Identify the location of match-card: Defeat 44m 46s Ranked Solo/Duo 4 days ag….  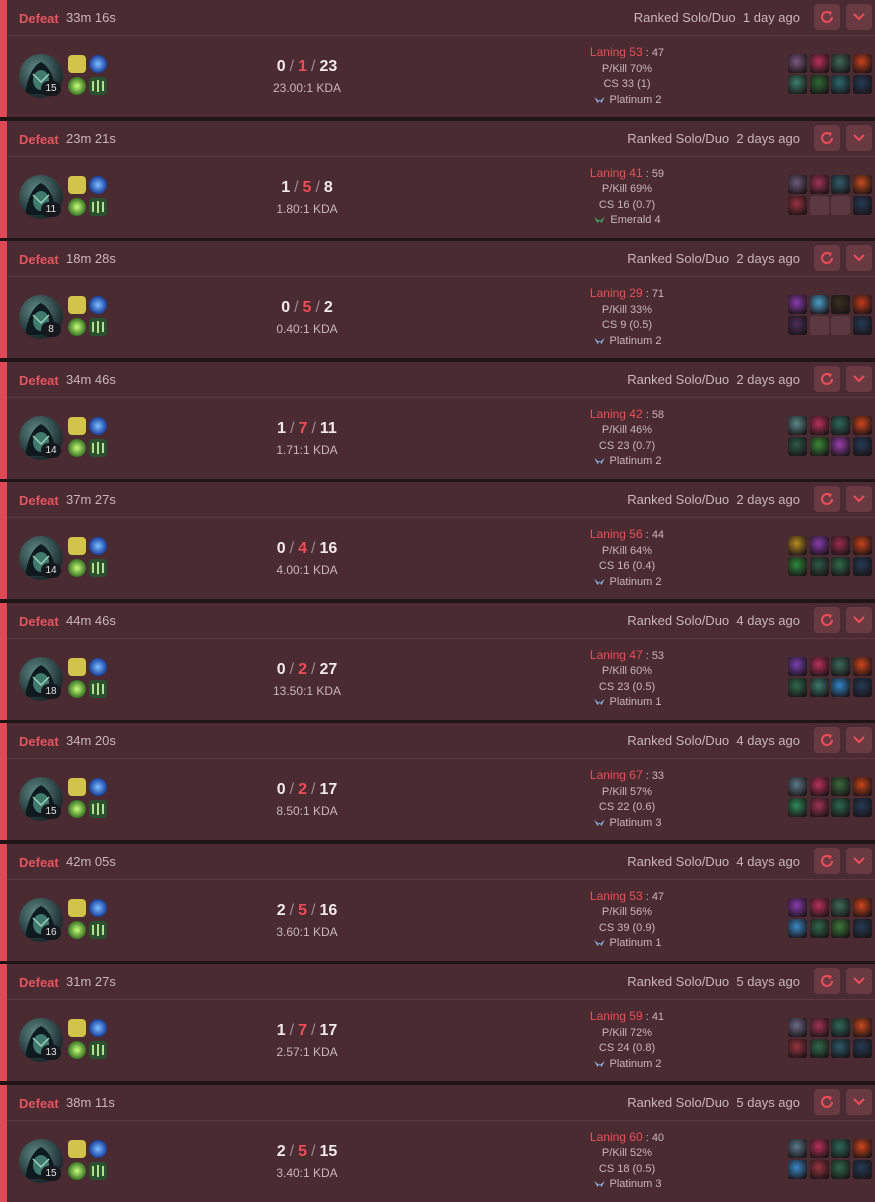
(437, 661).